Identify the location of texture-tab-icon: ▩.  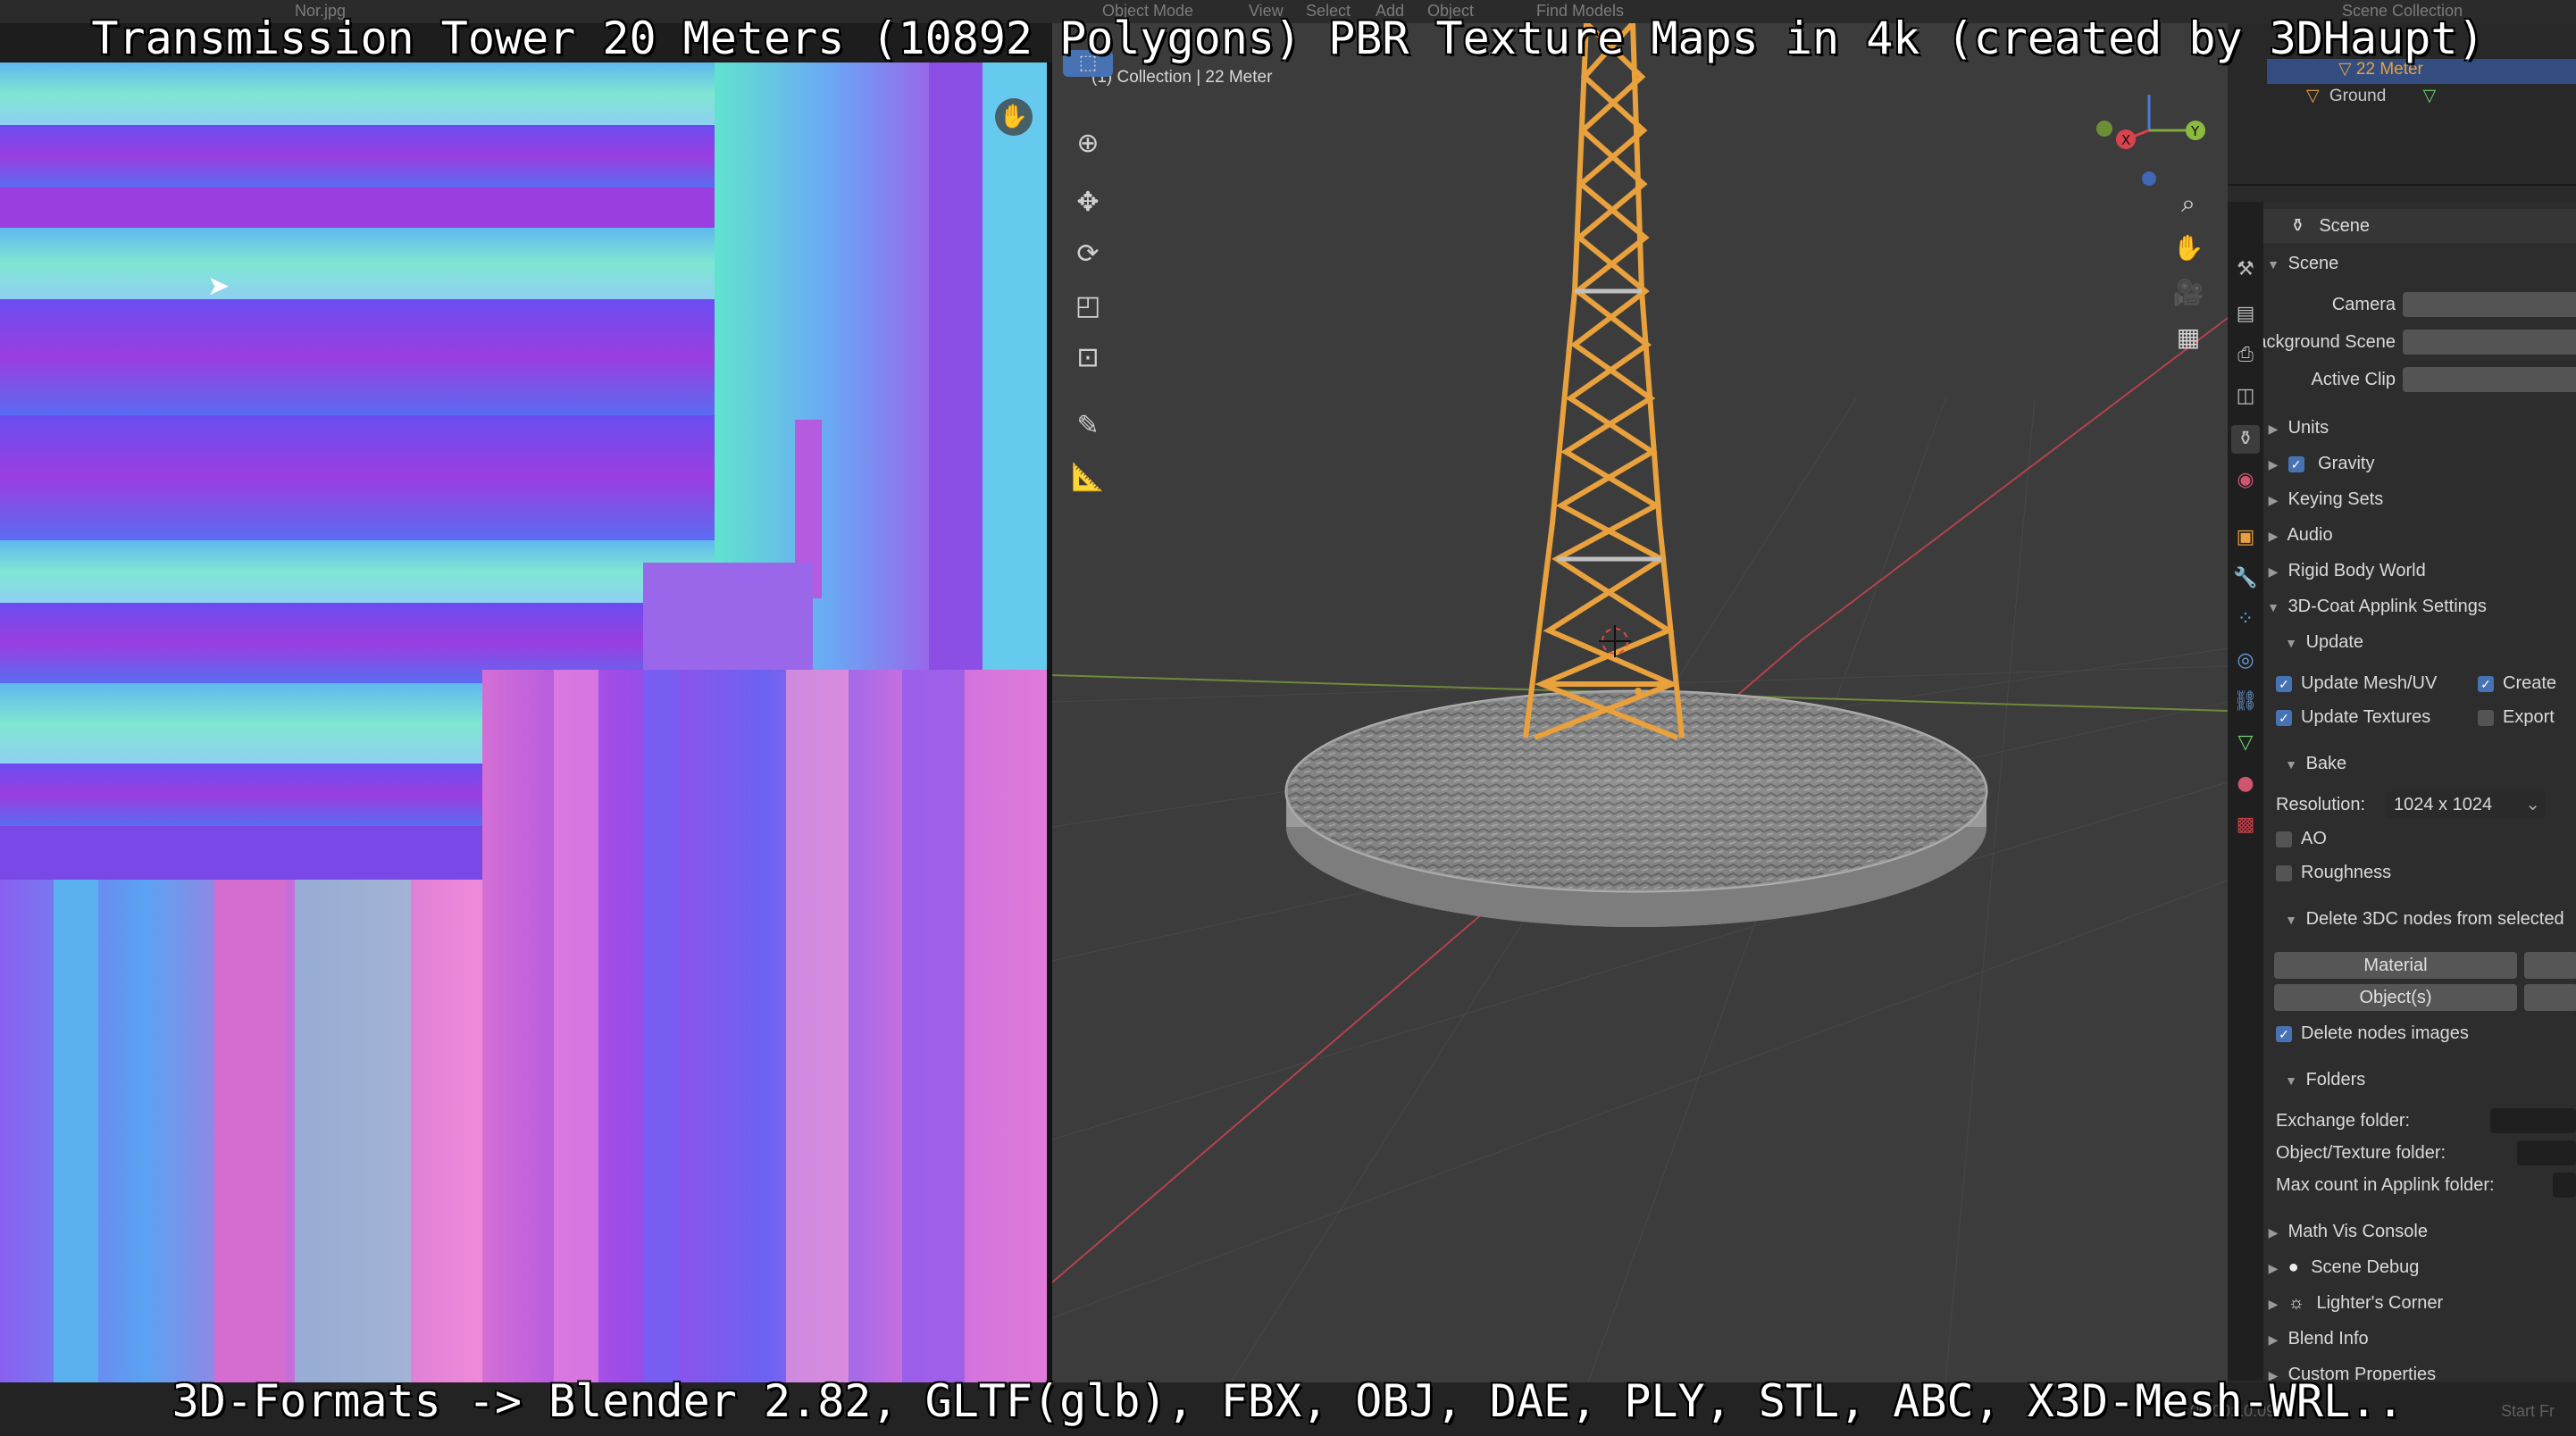
(2245, 825).